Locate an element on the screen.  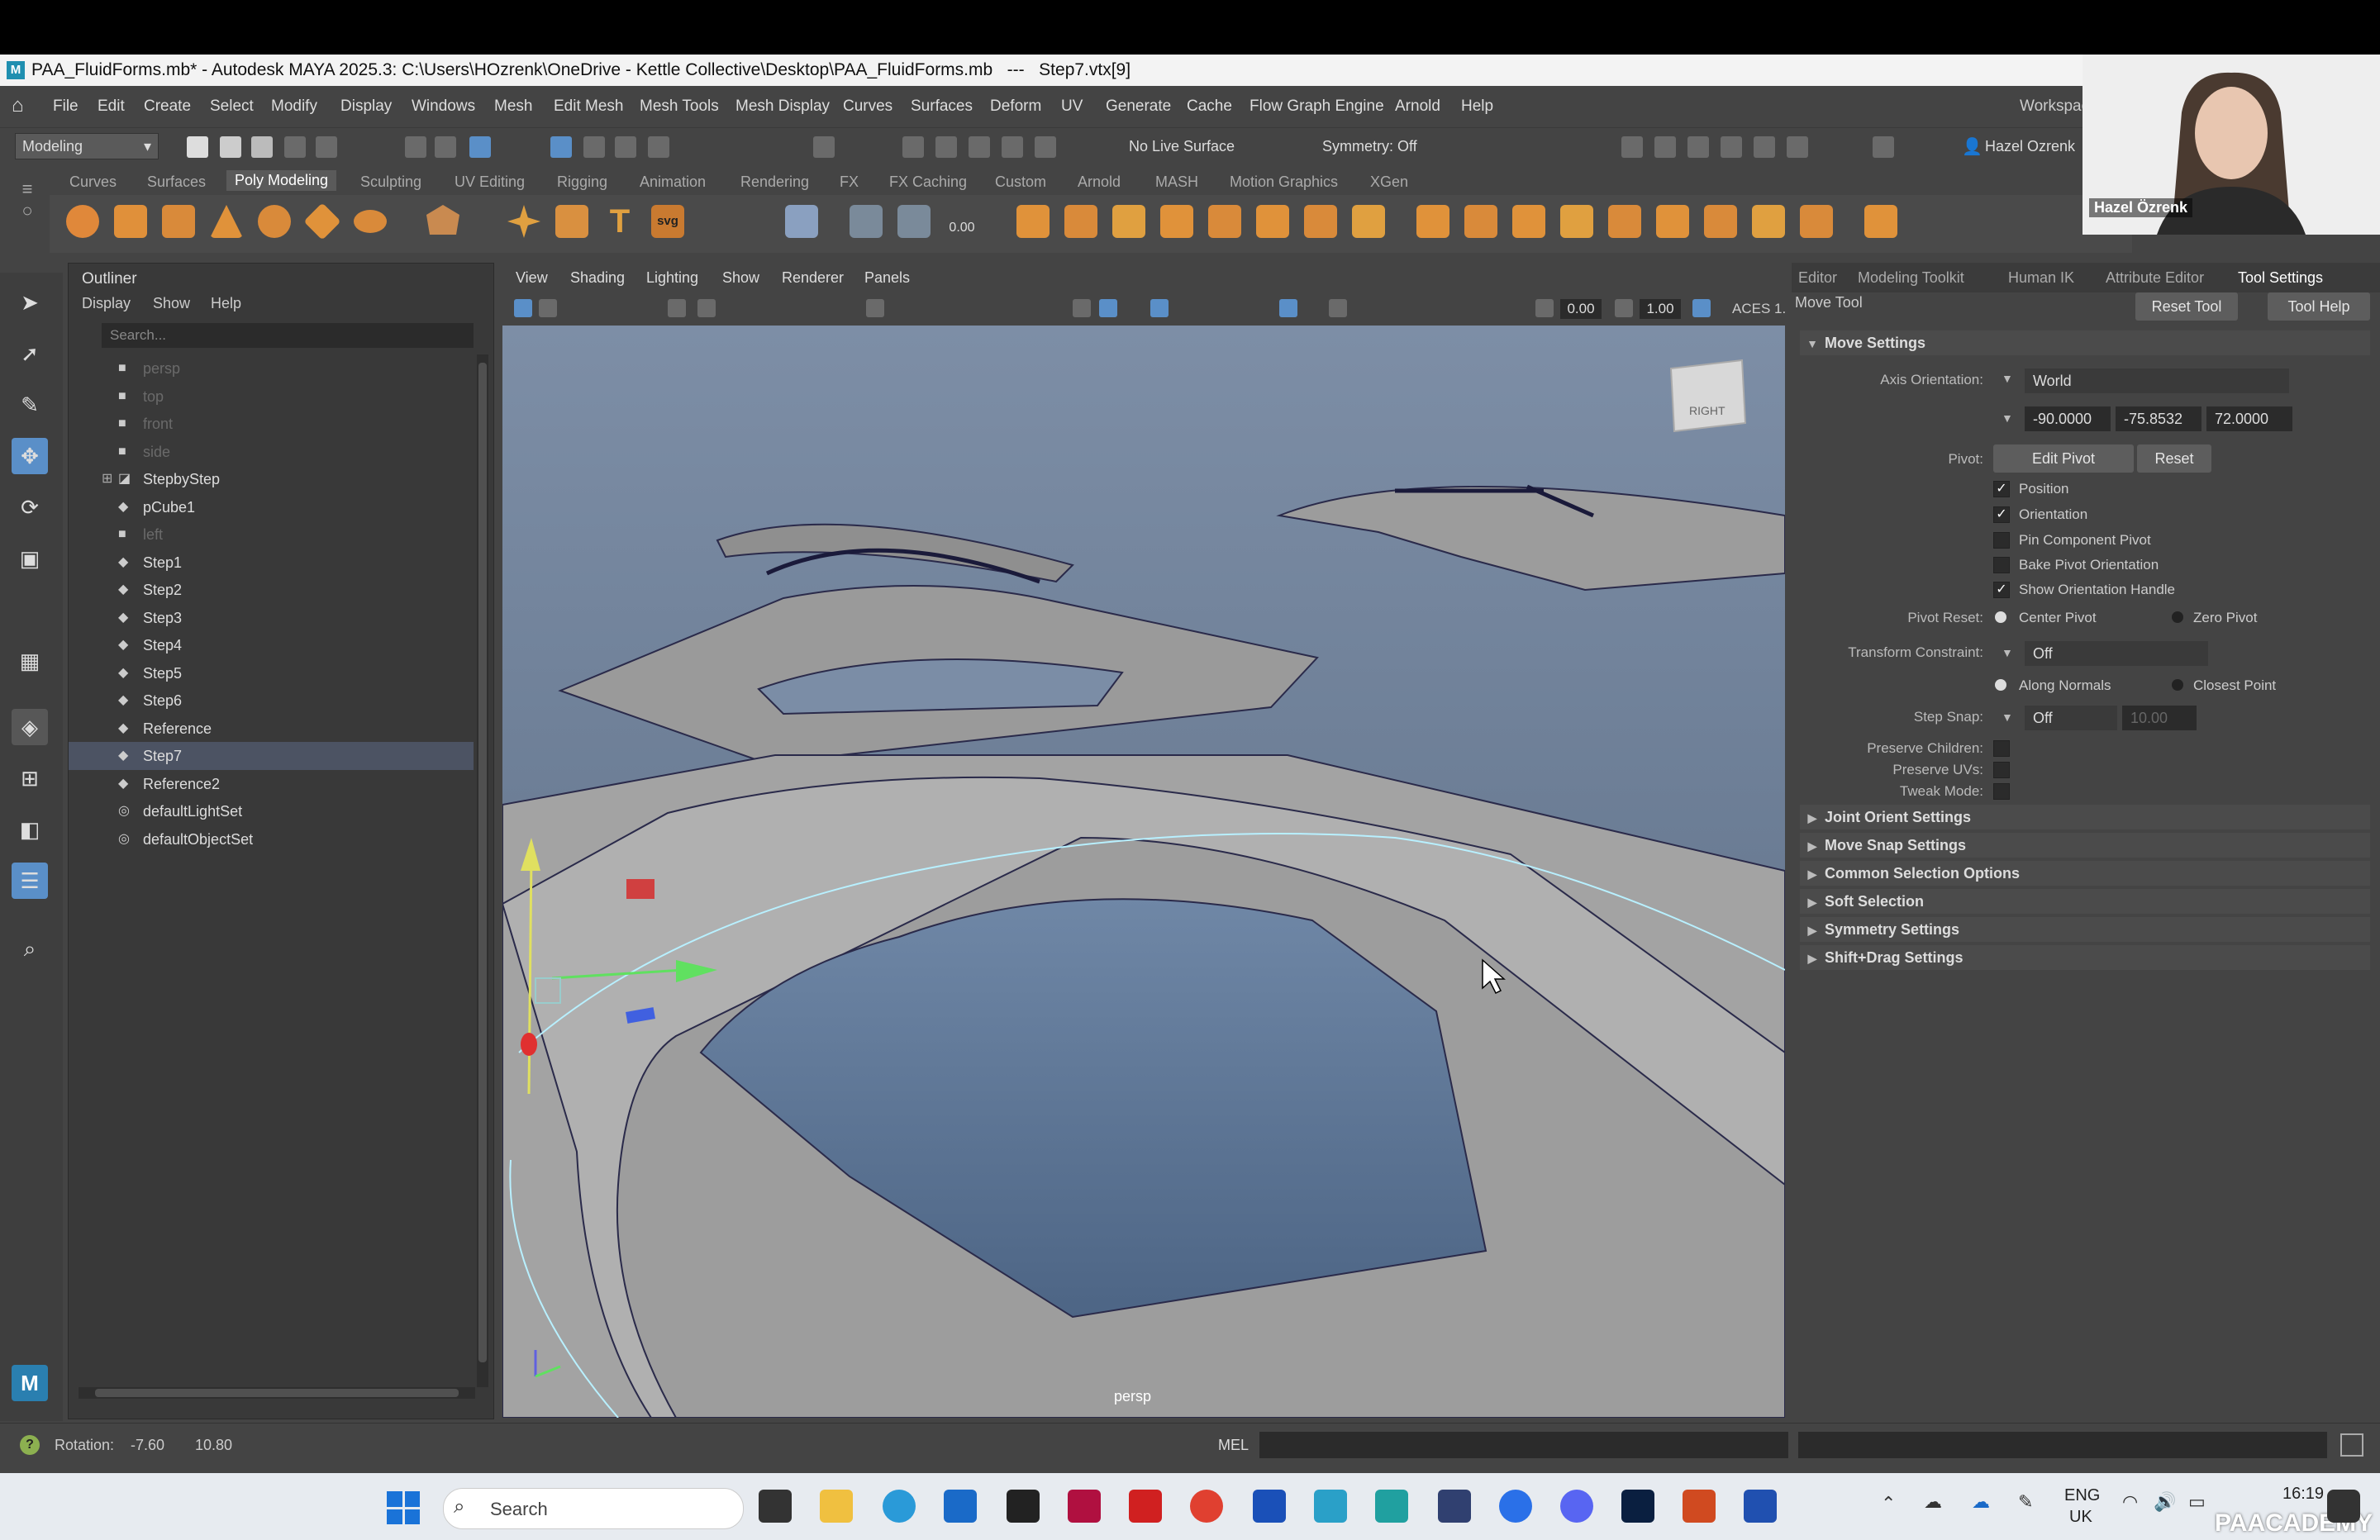
tab-human-ik: Human IK is located at coordinates (2041, 278).